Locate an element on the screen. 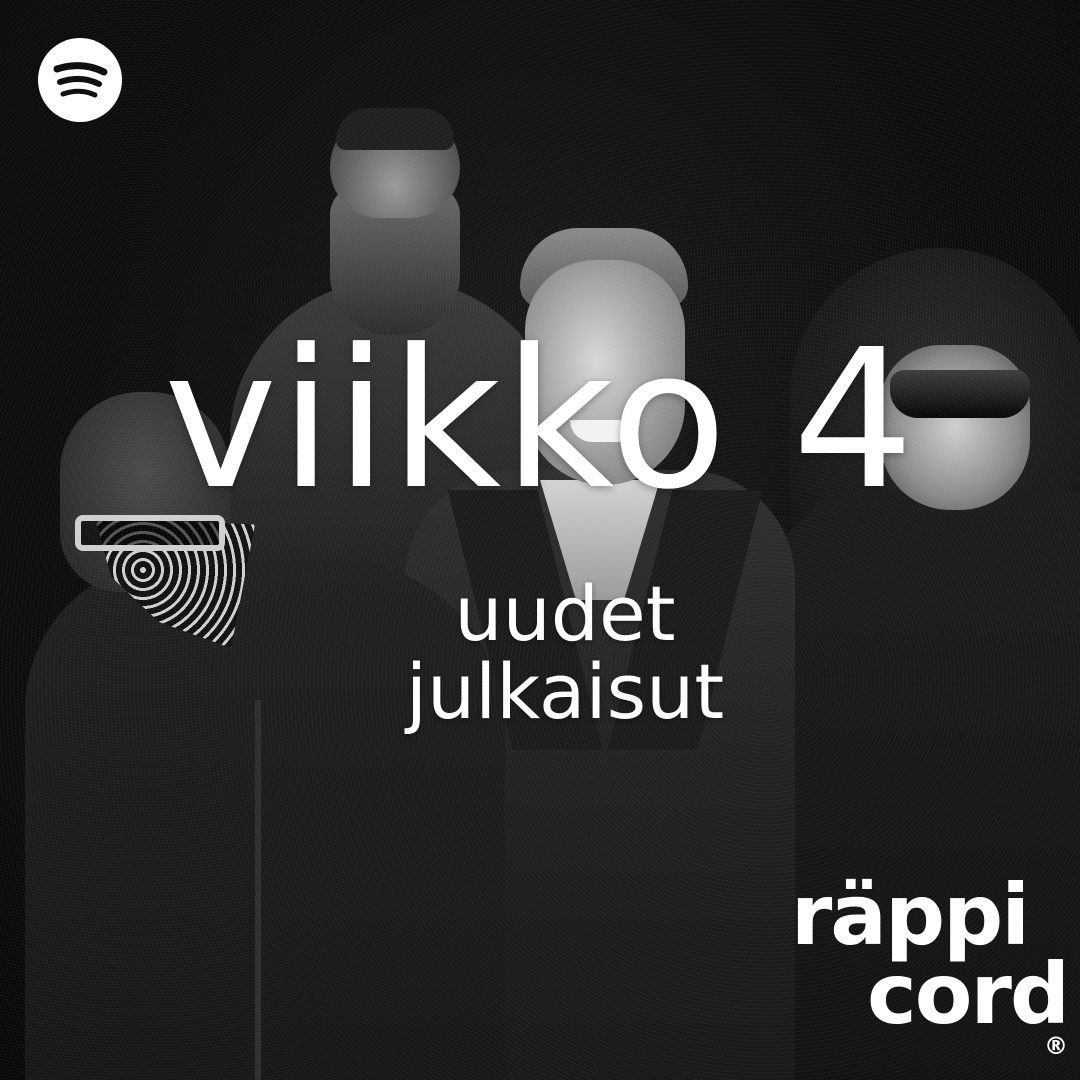 The height and width of the screenshot is (1080, 1080). spotify-icon is located at coordinates (80, 80).